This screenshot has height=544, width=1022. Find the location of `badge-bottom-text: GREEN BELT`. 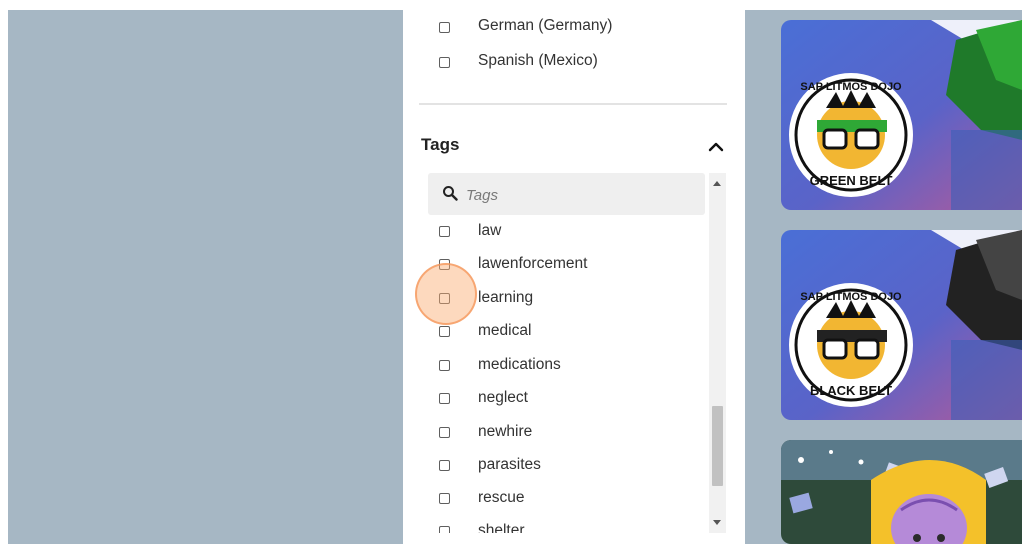

badge-bottom-text: GREEN BELT is located at coordinates (851, 180).